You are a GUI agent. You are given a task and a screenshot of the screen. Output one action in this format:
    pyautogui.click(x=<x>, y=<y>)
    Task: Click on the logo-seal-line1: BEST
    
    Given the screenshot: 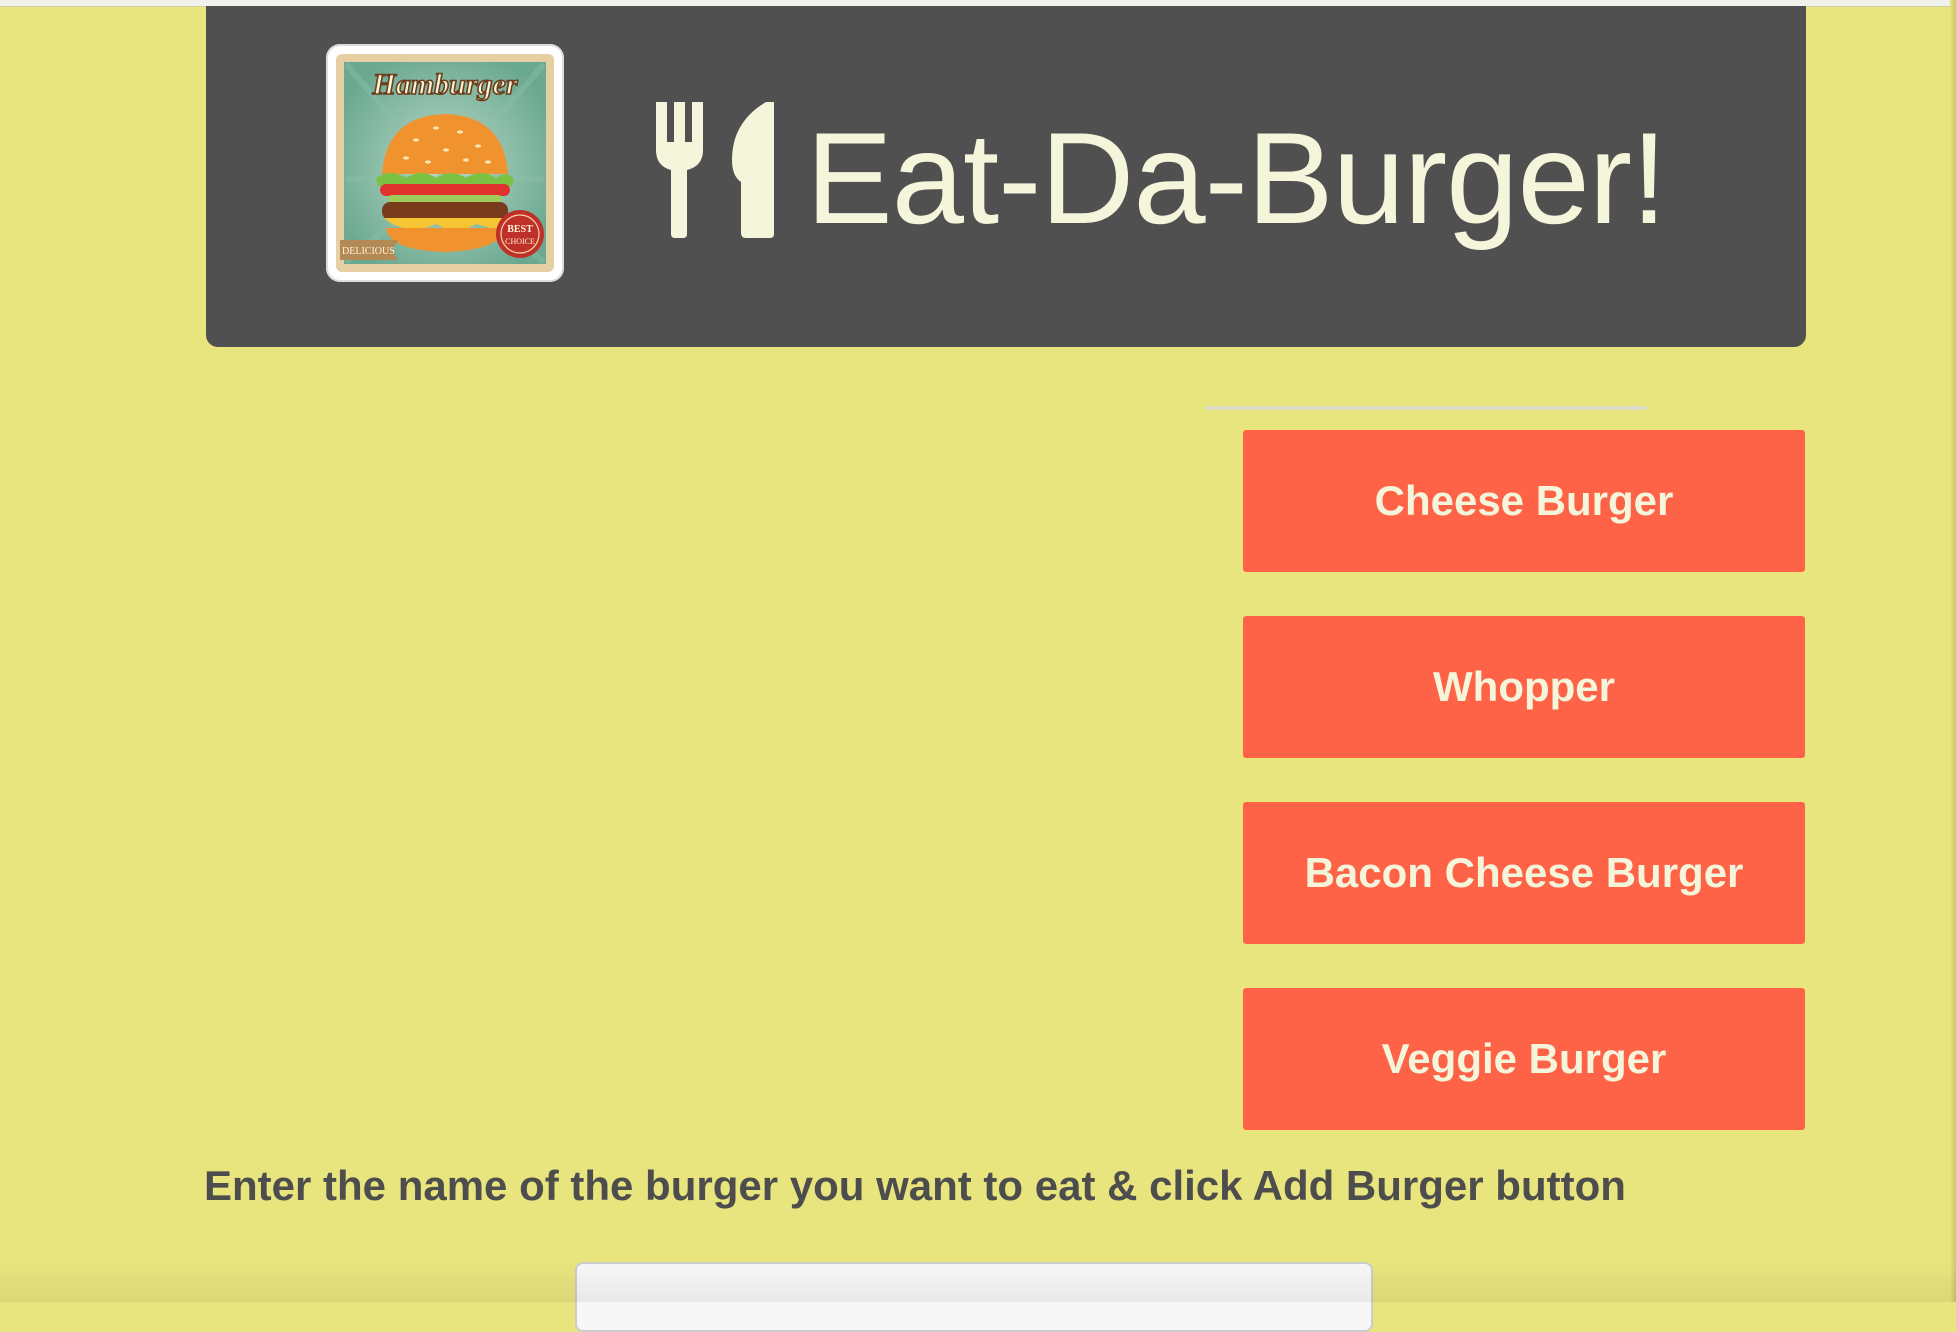 What is the action you would take?
    pyautogui.click(x=520, y=229)
    